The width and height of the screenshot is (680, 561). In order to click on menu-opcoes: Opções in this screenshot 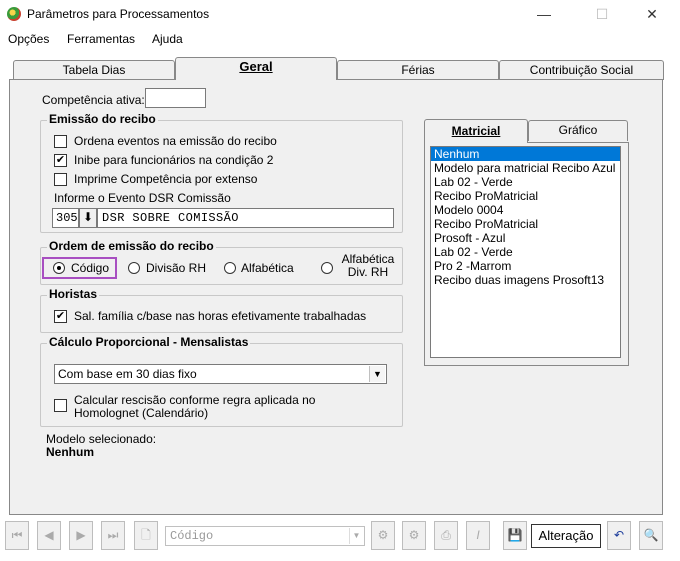, I will do `click(28, 39)`.